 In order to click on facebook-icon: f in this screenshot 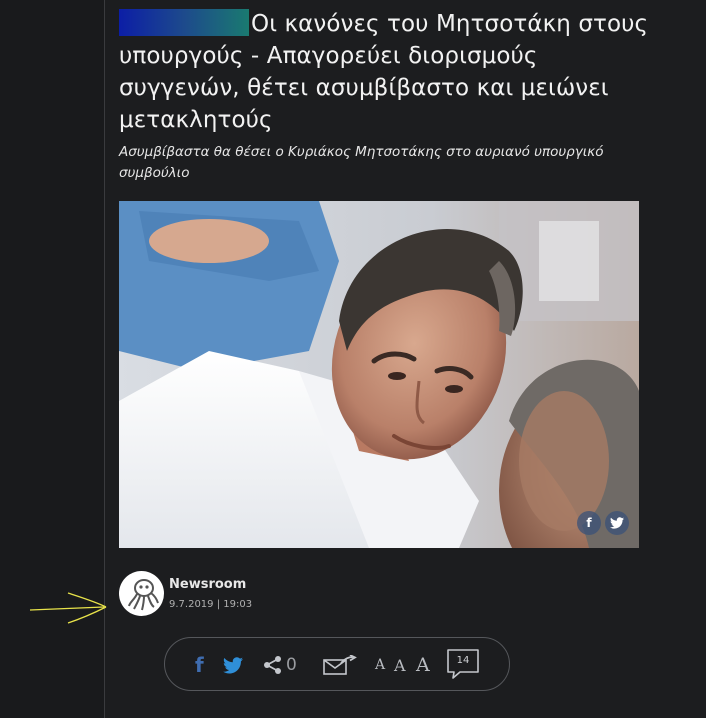, I will do `click(199, 665)`.